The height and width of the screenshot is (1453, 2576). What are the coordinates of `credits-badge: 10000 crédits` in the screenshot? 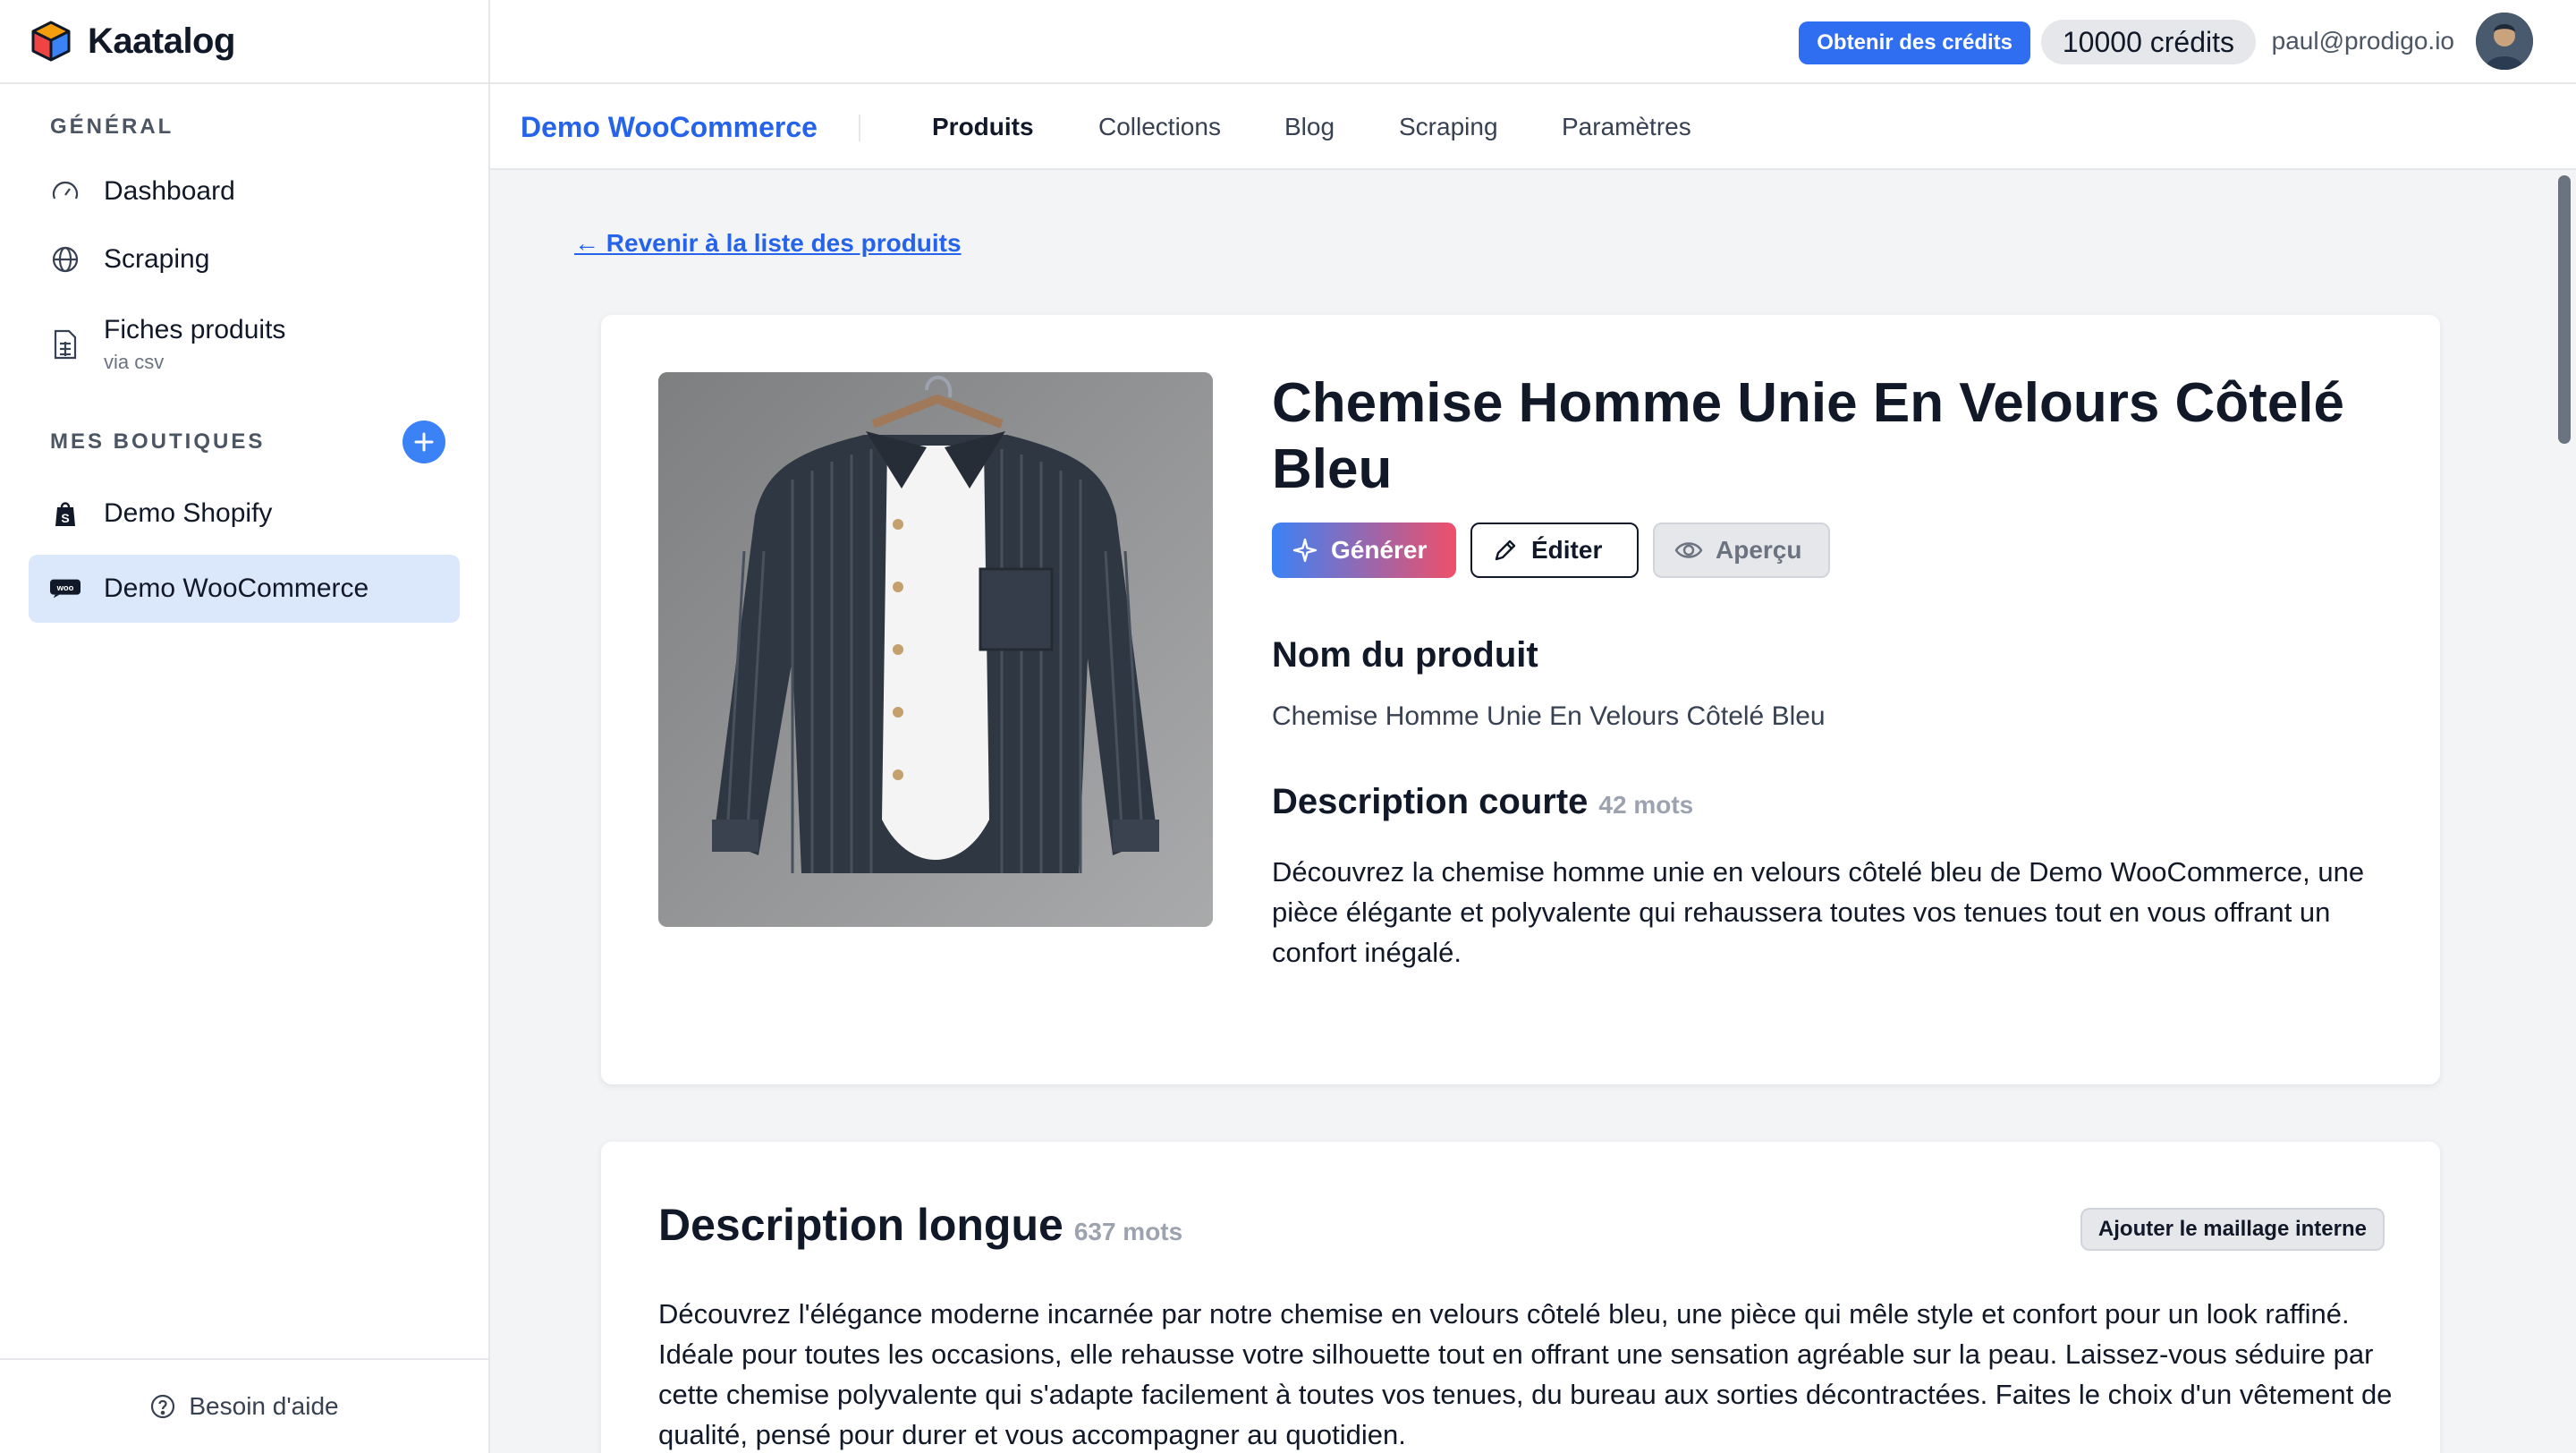 It's located at (2148, 42).